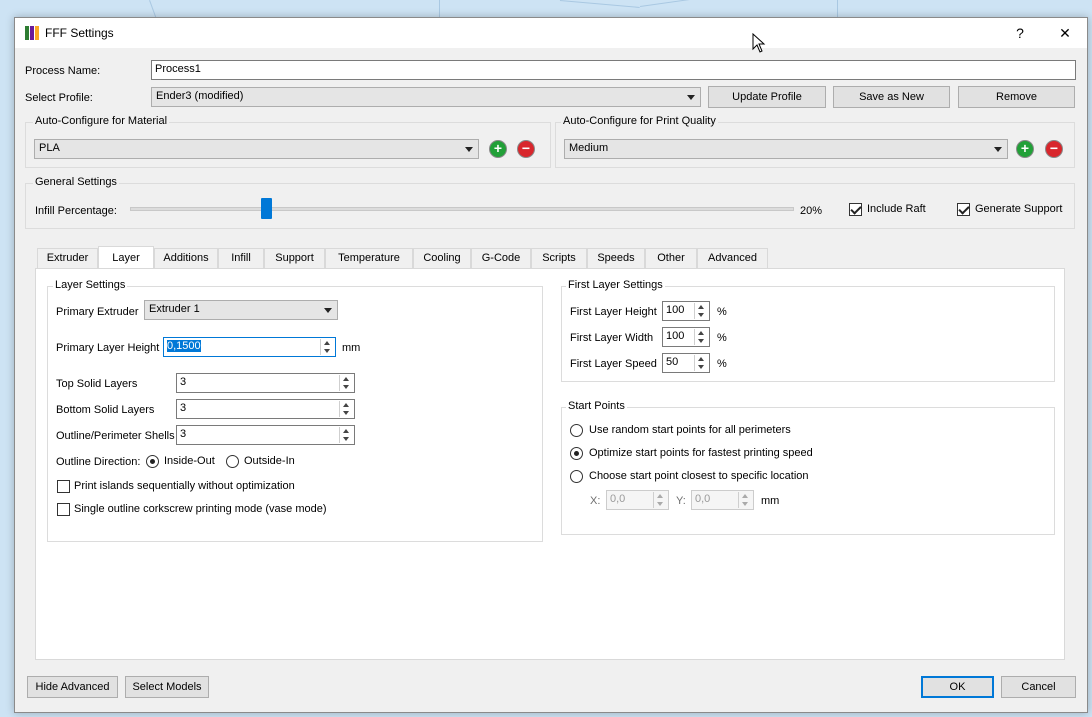  I want to click on print-islands-checkbox, so click(63, 486).